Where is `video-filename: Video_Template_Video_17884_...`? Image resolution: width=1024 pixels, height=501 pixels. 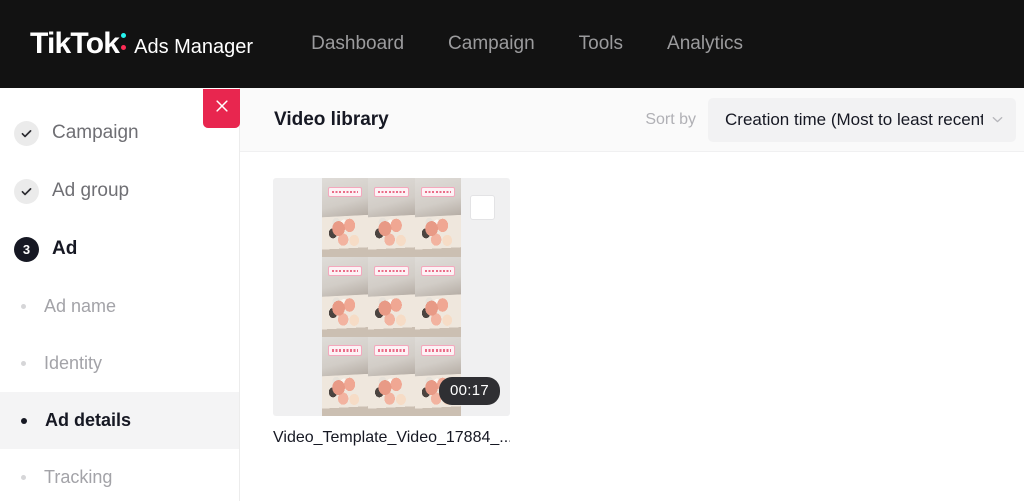 video-filename: Video_Template_Video_17884_... is located at coordinates (391, 437).